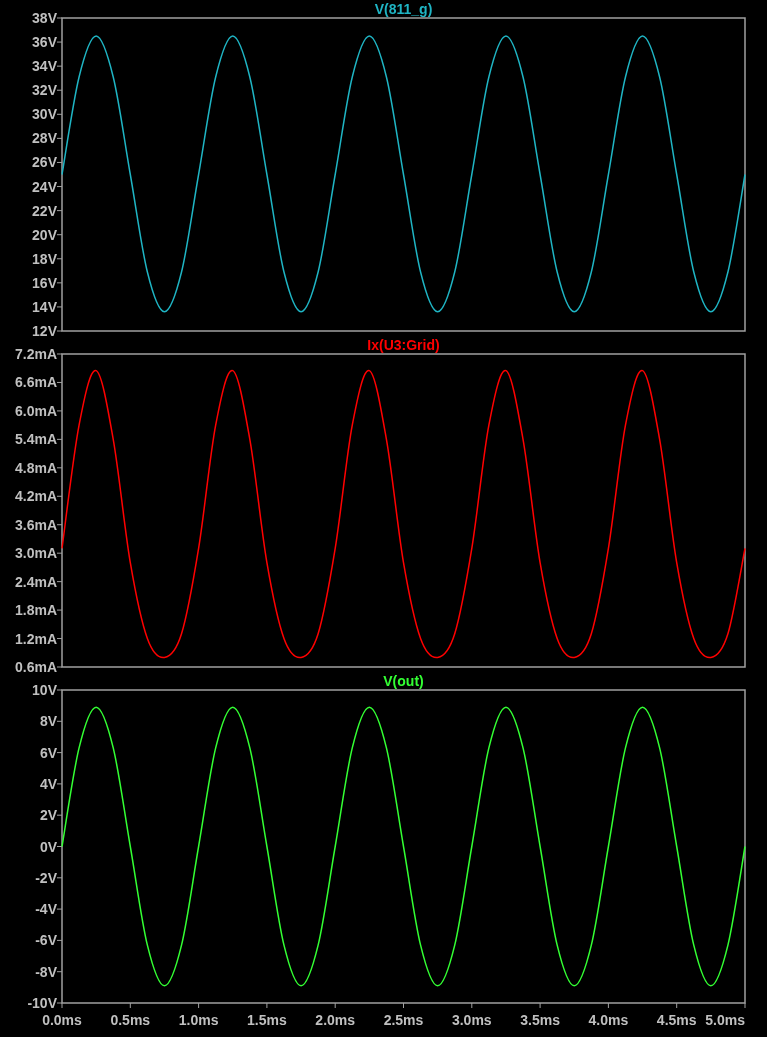 This screenshot has height=1037, width=767. Describe the element at coordinates (725, 1020) in the screenshot. I see `axis-tick-label: 5.0ms` at that location.